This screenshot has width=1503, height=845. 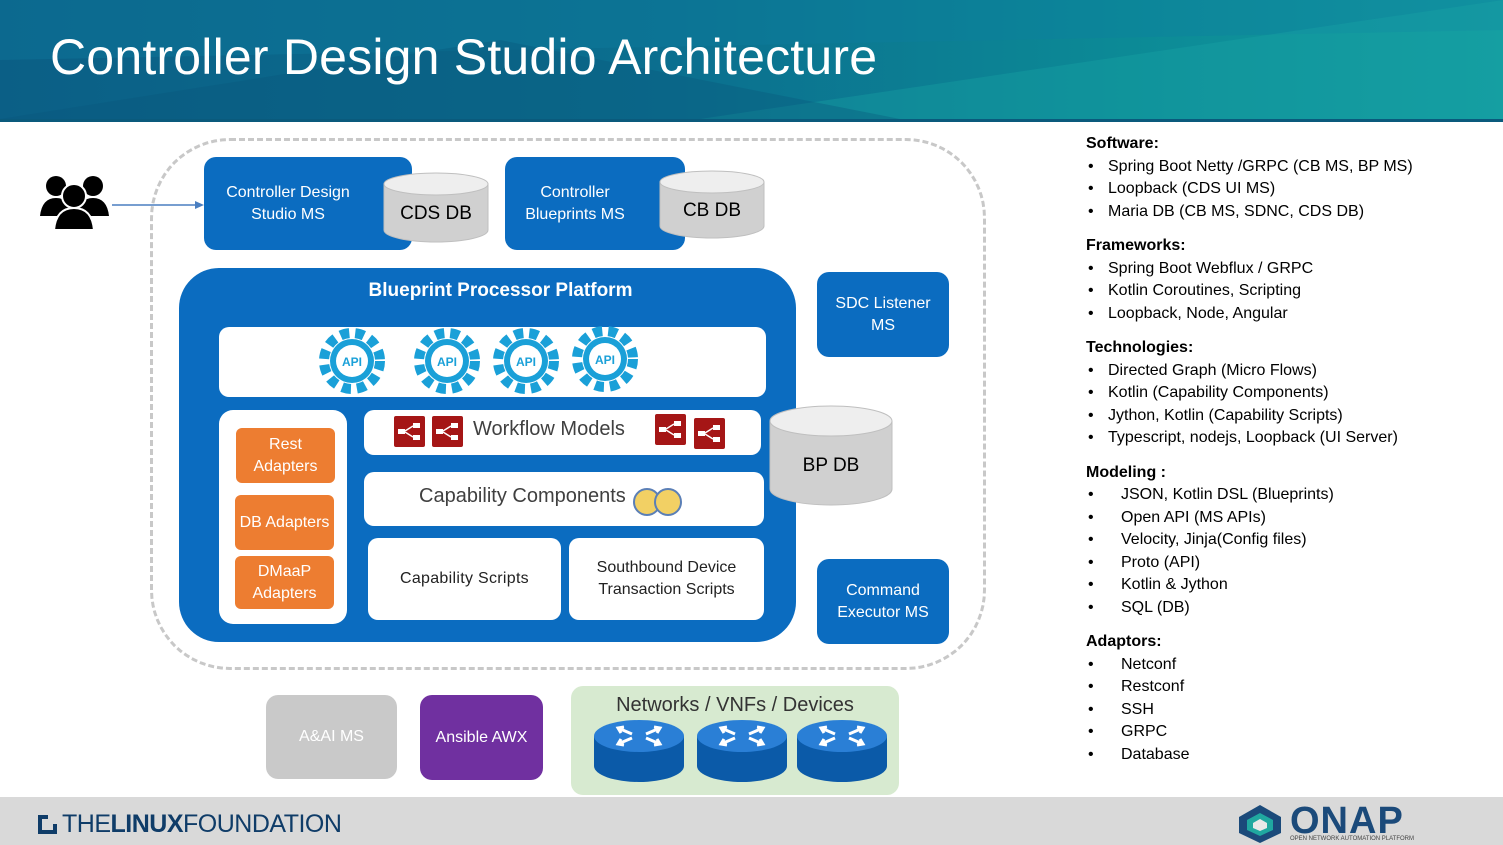 I want to click on rest-adapters-label: Rest Adapters, so click(x=285, y=455).